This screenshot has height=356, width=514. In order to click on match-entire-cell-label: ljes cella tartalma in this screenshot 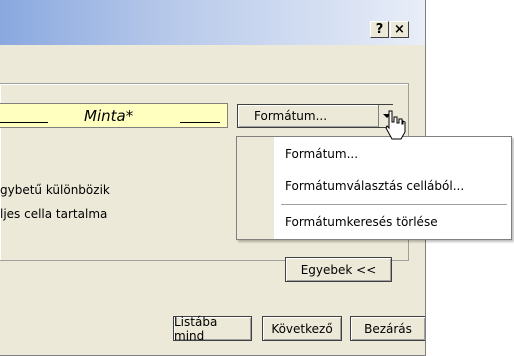, I will do `click(53, 214)`.